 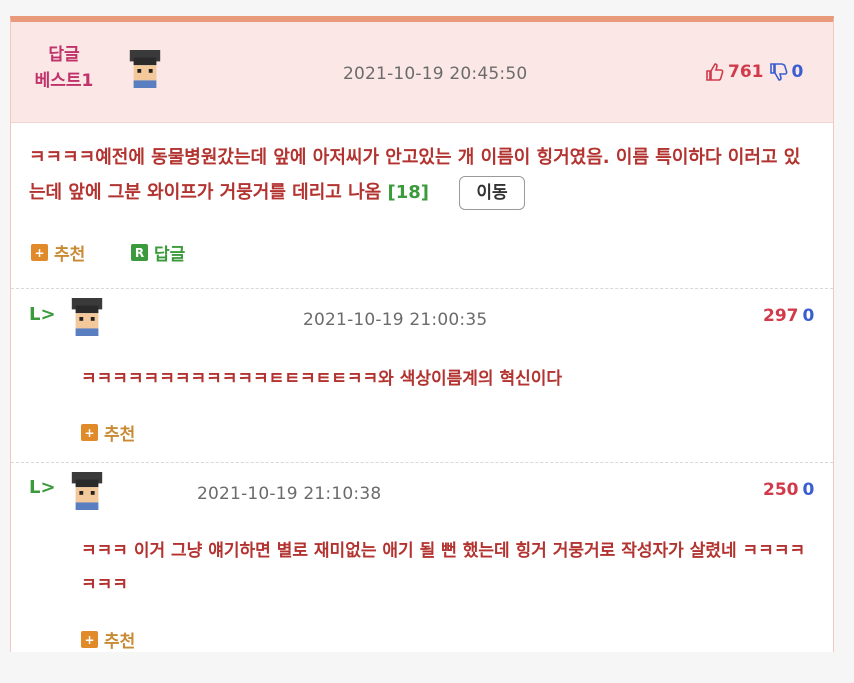 I want to click on upvote-count: 250, so click(x=781, y=490).